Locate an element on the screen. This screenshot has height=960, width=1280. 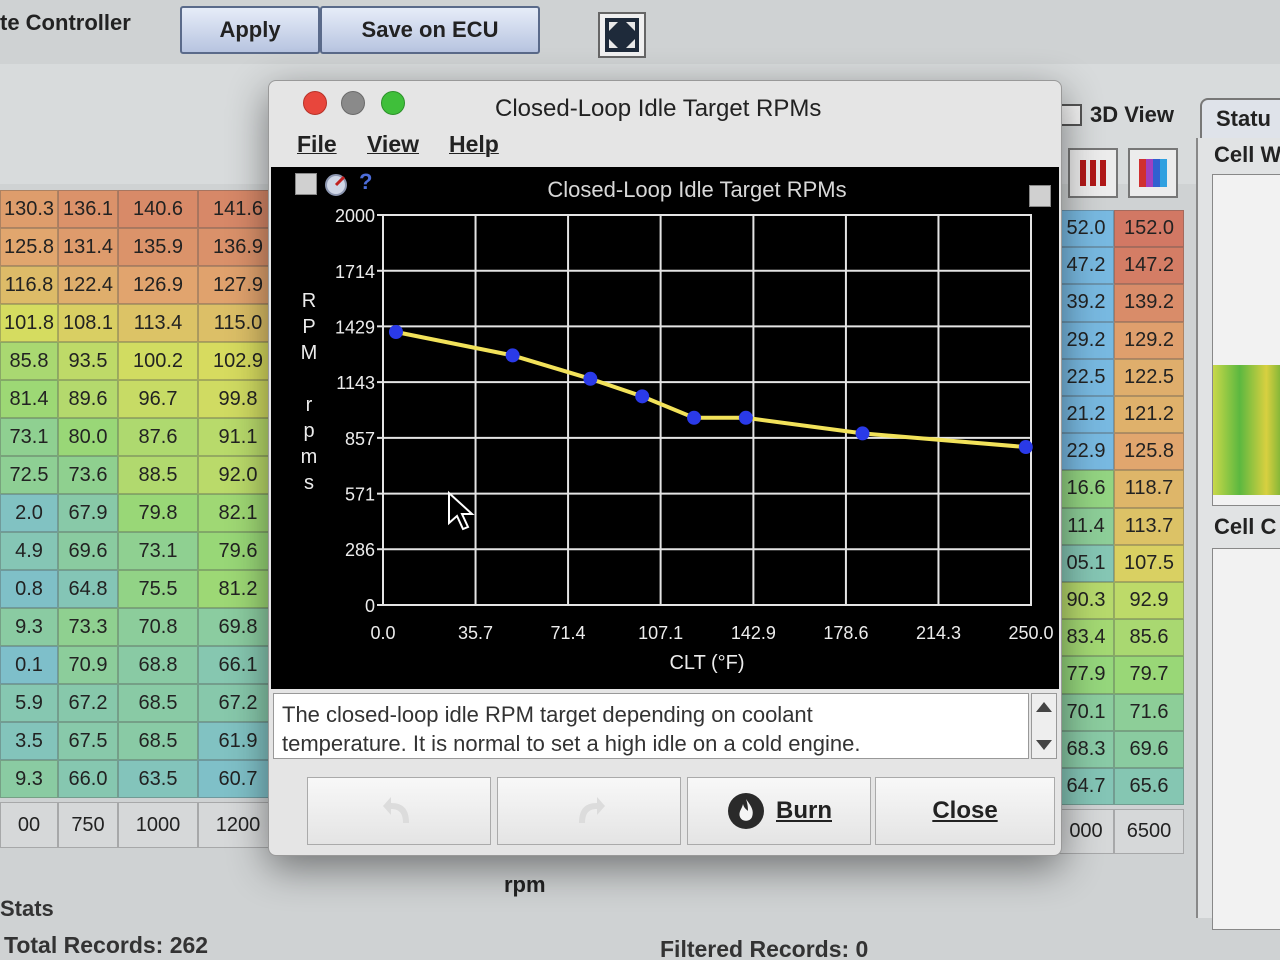
table-cell: 130.3 is located at coordinates (29, 209).